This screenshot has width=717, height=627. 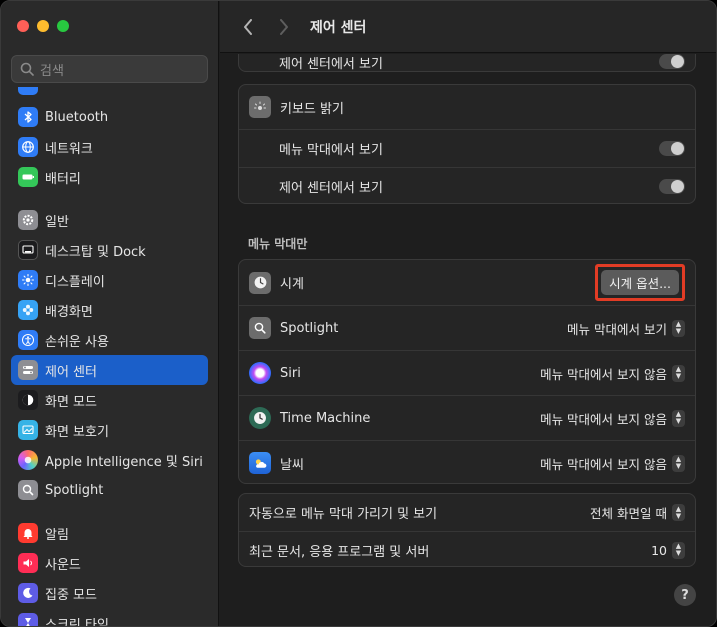 What do you see at coordinates (28, 460) in the screenshot?
I see `siri-icon` at bounding box center [28, 460].